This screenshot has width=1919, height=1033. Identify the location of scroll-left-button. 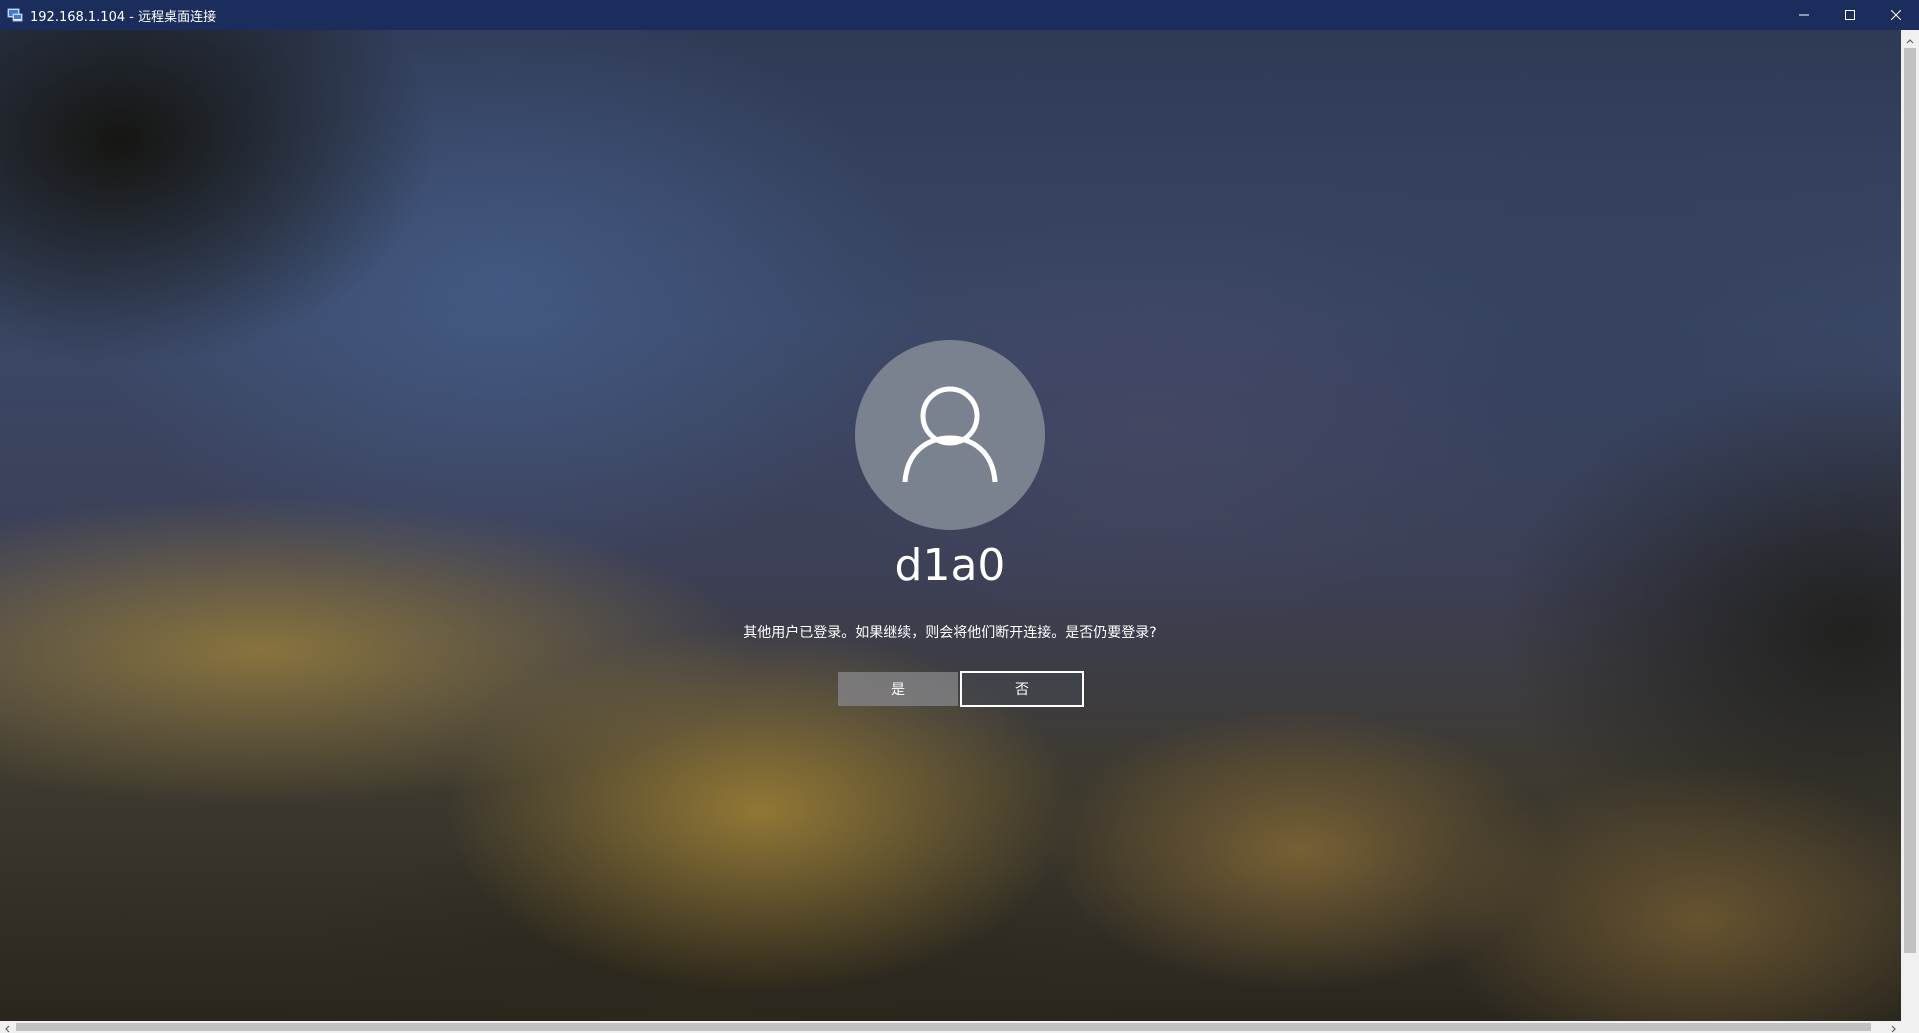
(7, 1027).